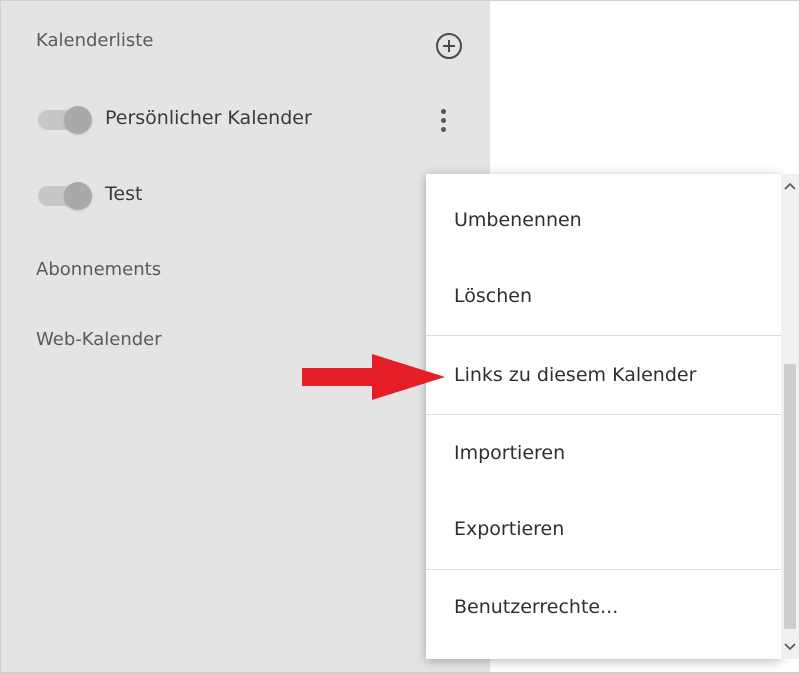 The image size is (800, 673). I want to click on chevron-up-icon, so click(790, 186).